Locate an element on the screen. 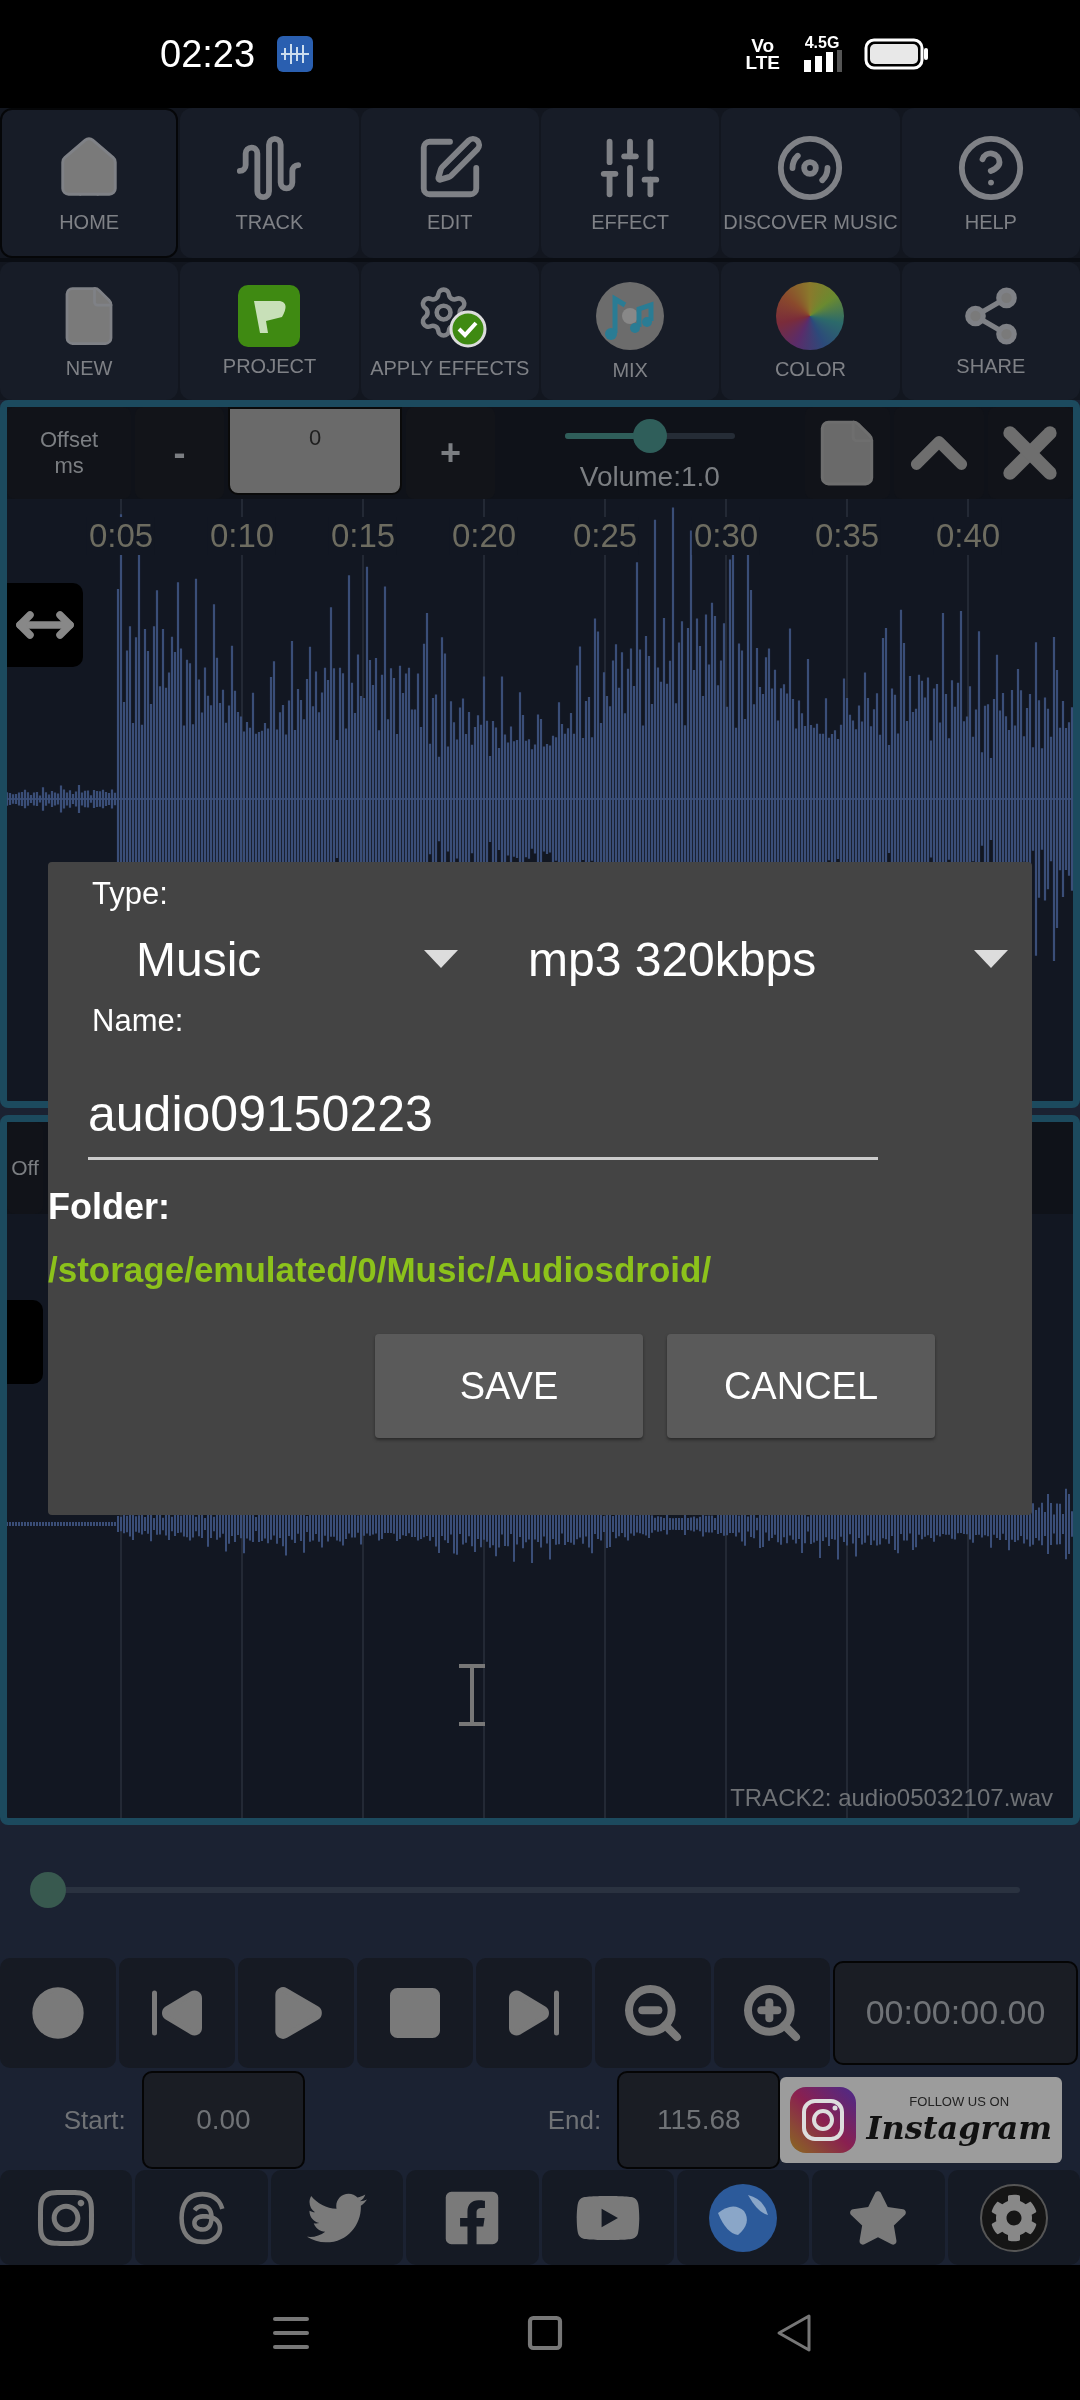 The width and height of the screenshot is (1080, 2400). zoom-in-button is located at coordinates (772, 2012).